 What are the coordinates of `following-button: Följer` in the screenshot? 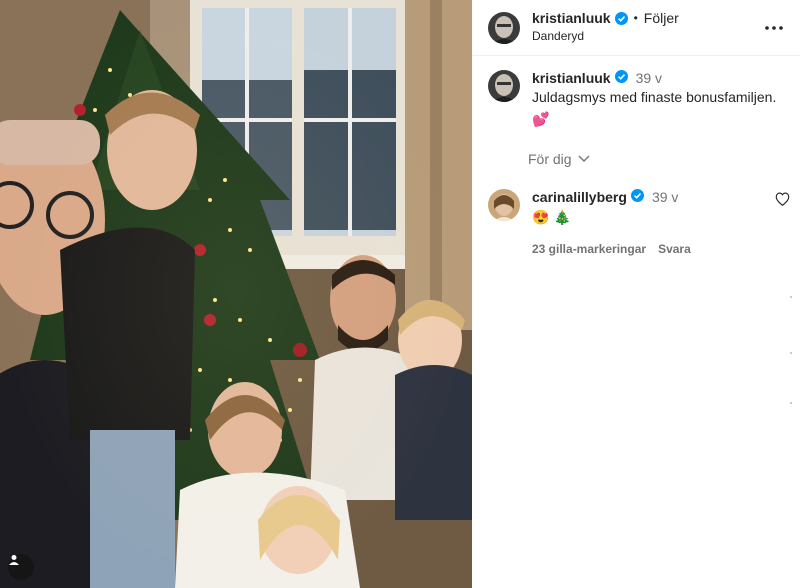 It's located at (661, 18).